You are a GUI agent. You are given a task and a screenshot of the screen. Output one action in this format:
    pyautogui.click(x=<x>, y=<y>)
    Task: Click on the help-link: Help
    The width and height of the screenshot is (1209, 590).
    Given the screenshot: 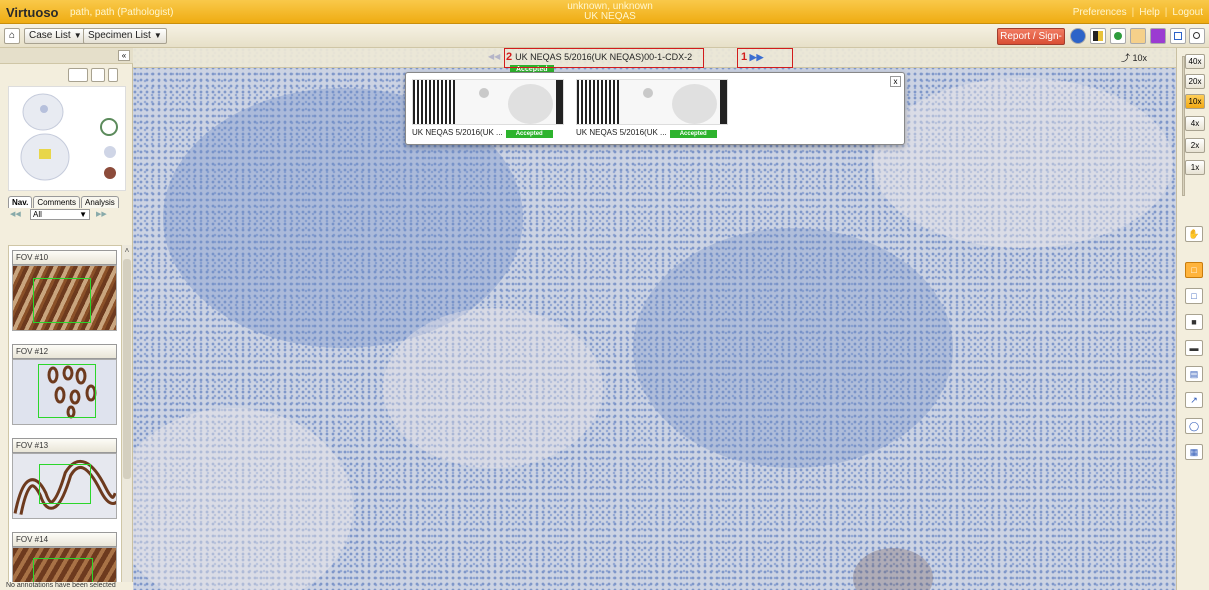 What is the action you would take?
    pyautogui.click(x=1149, y=12)
    